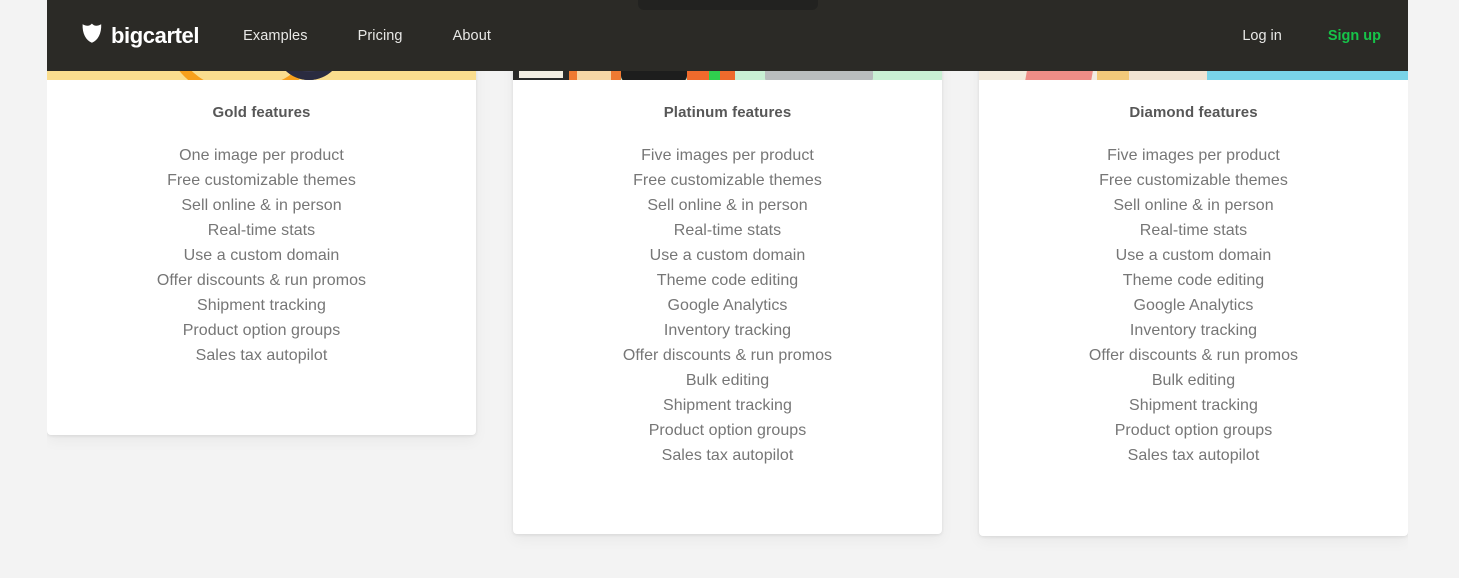 Image resolution: width=1459 pixels, height=578 pixels. What do you see at coordinates (275, 36) in the screenshot?
I see `nav-link-examples: Examples` at bounding box center [275, 36].